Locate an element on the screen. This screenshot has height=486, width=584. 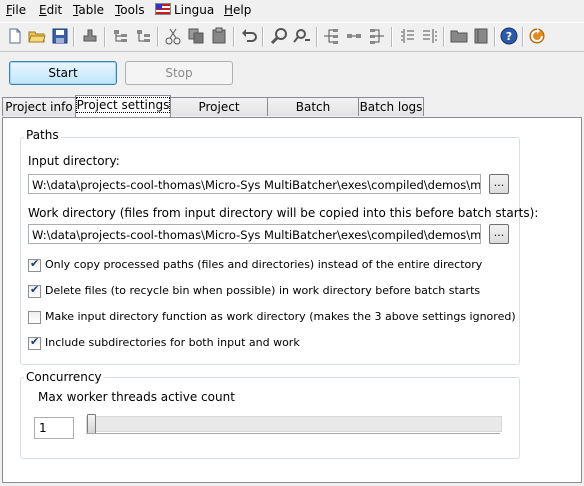
paste-tree-icon is located at coordinates (144, 36).